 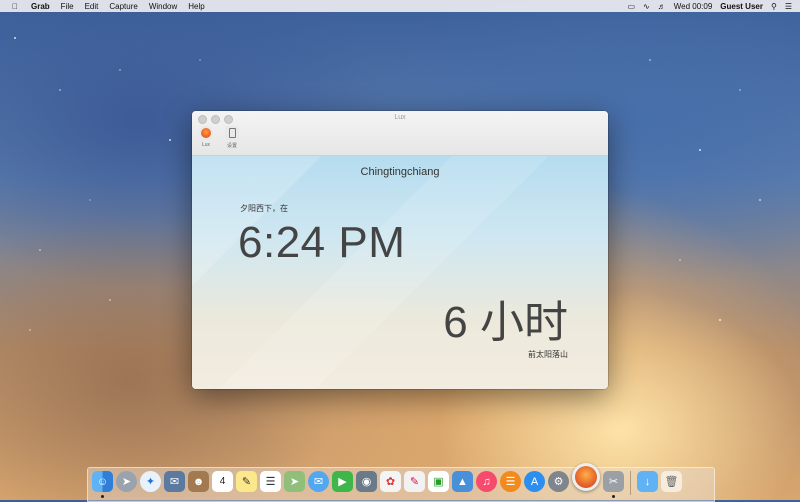 I want to click on toolbar-lux-label: Lux, so click(x=206, y=145).